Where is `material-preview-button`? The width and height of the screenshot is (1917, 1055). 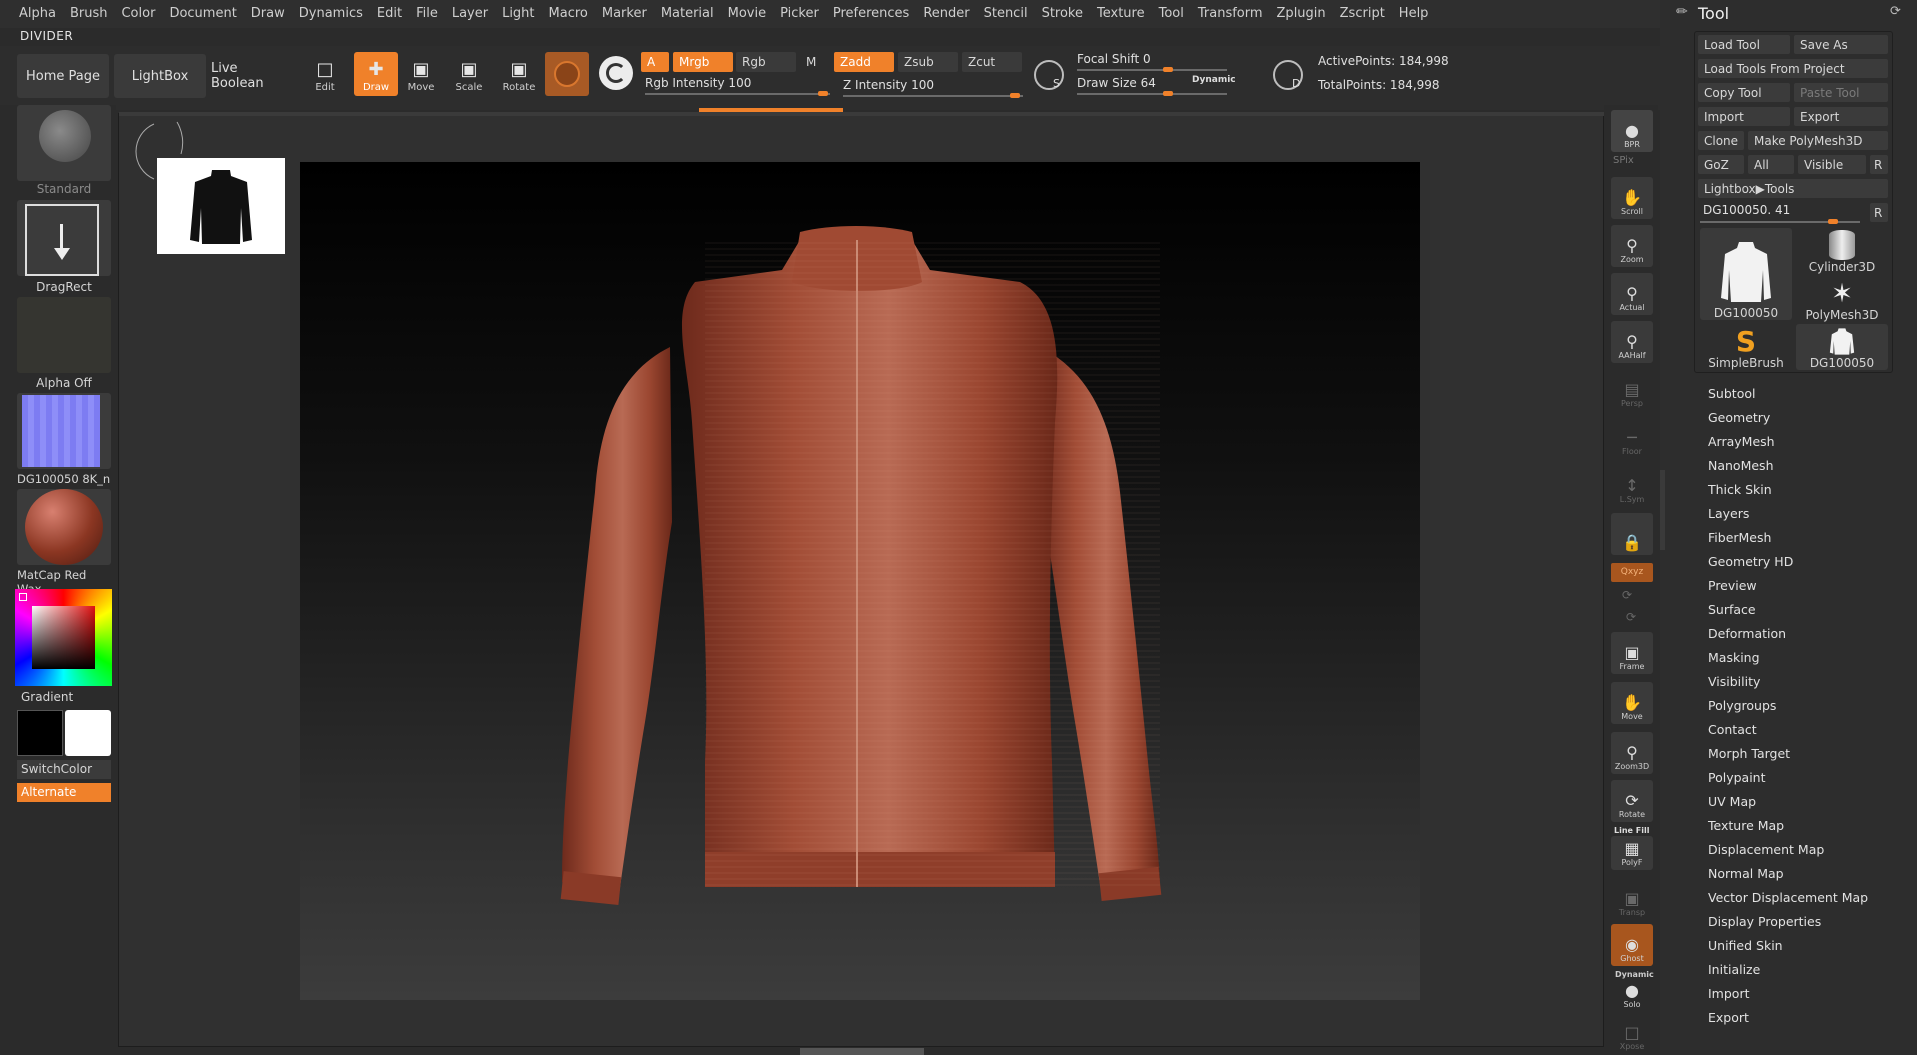
material-preview-button is located at coordinates (567, 74).